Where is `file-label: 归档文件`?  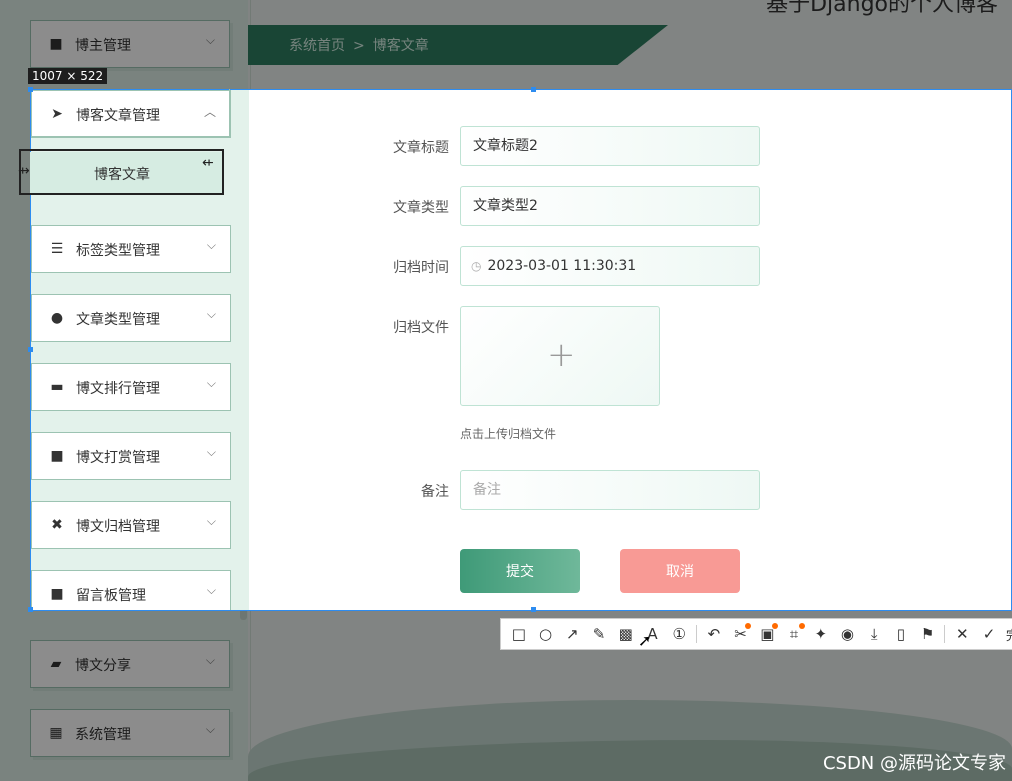 file-label: 归档文件 is located at coordinates (421, 328).